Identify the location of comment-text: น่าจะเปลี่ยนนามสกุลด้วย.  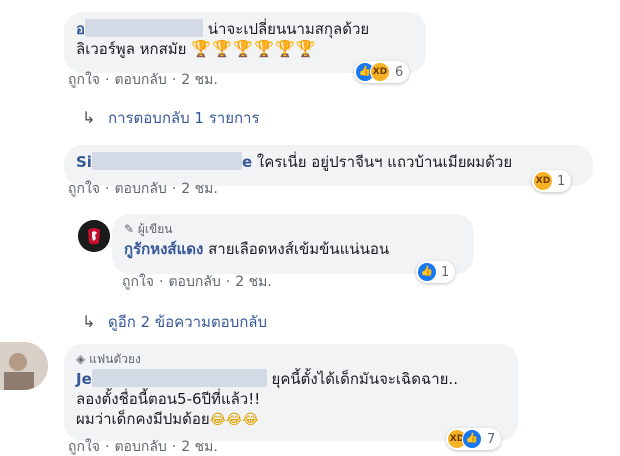
(288, 29).